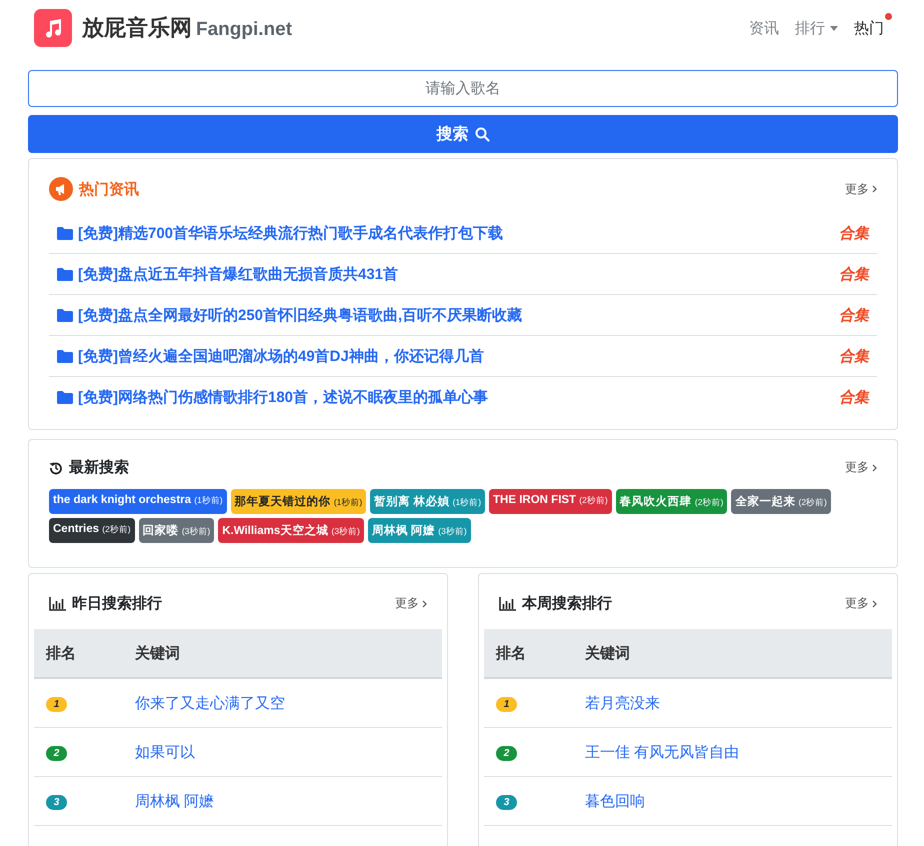 The image size is (924, 846). What do you see at coordinates (56, 467) in the screenshot?
I see `history-icon` at bounding box center [56, 467].